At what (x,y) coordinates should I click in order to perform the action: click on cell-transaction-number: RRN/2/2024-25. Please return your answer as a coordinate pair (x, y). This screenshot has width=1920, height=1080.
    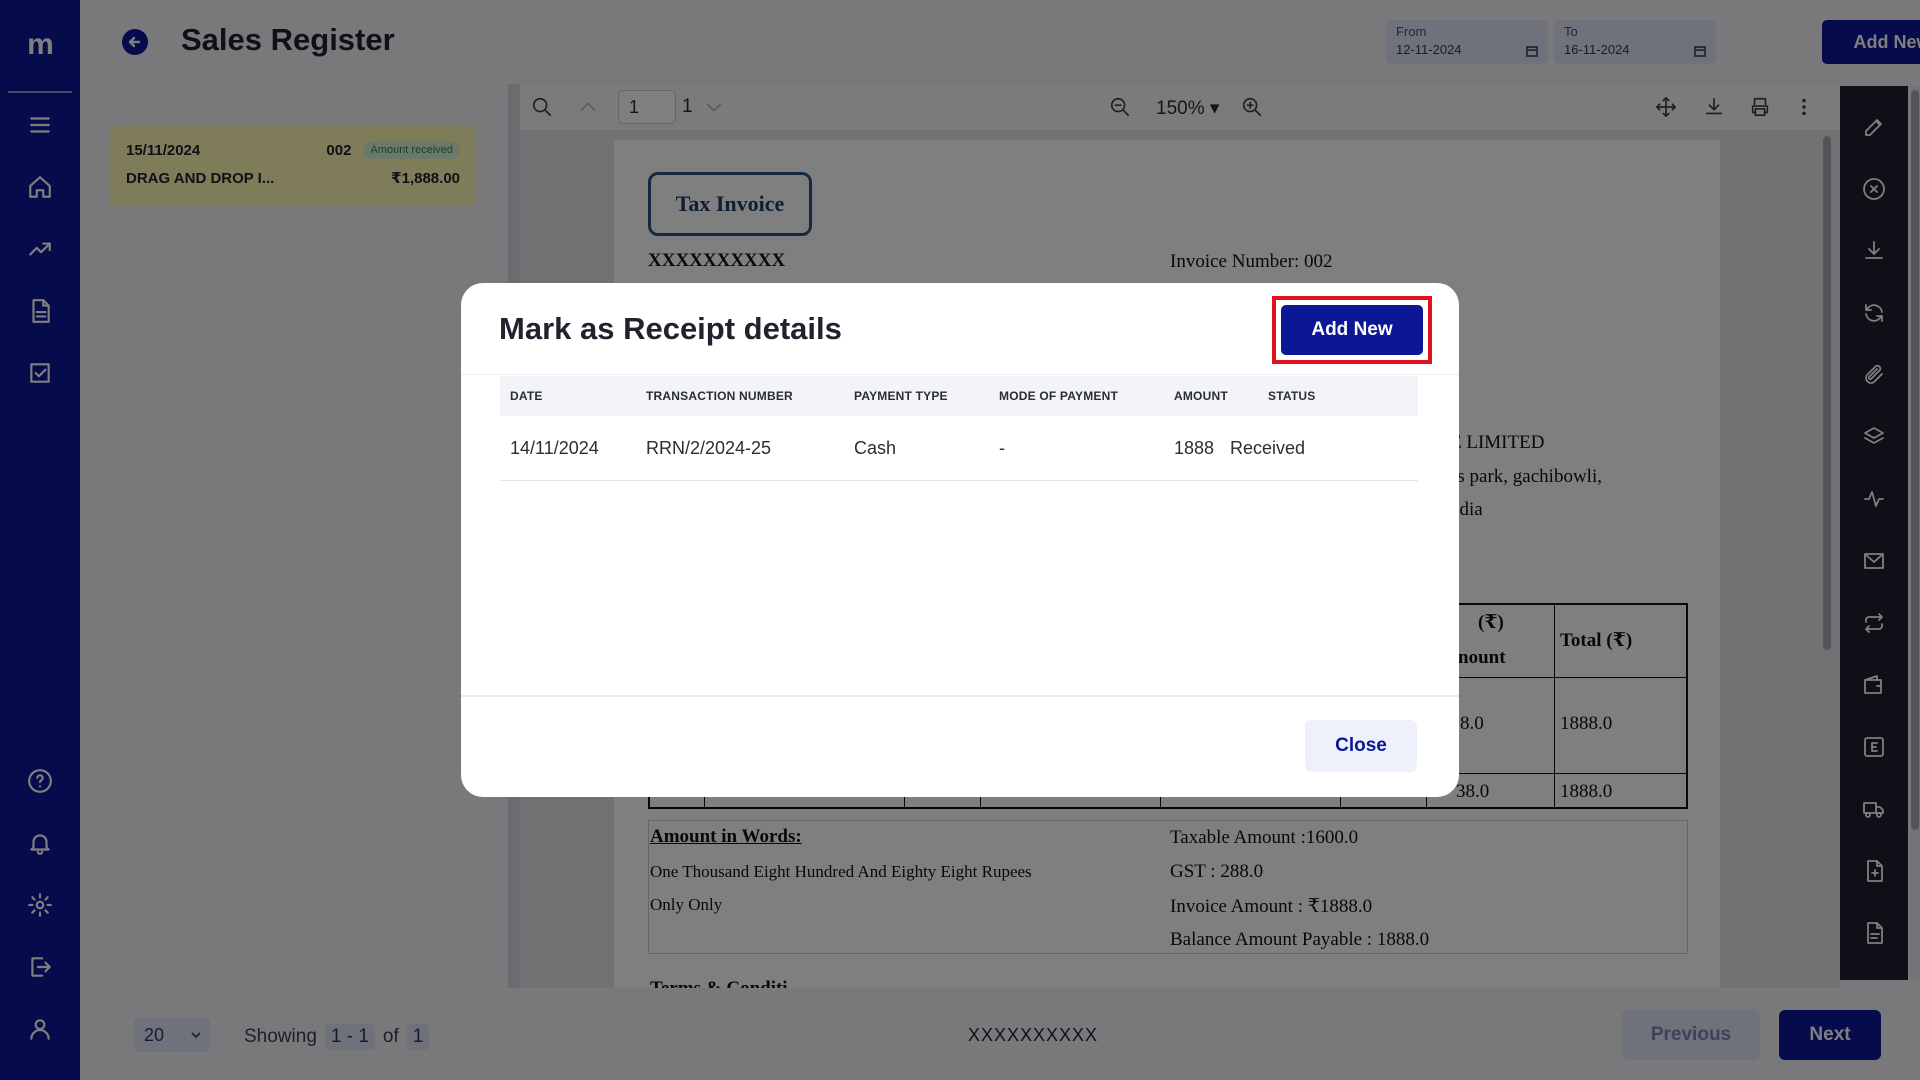
    Looking at the image, I should click on (709, 447).